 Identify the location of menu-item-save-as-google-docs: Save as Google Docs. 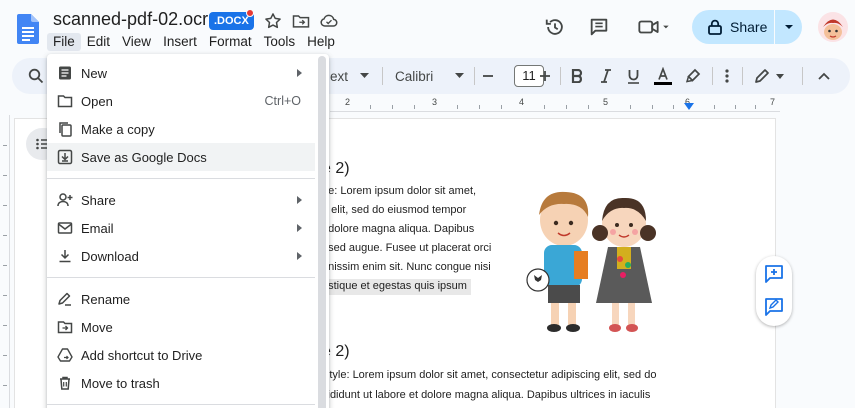
(181, 157).